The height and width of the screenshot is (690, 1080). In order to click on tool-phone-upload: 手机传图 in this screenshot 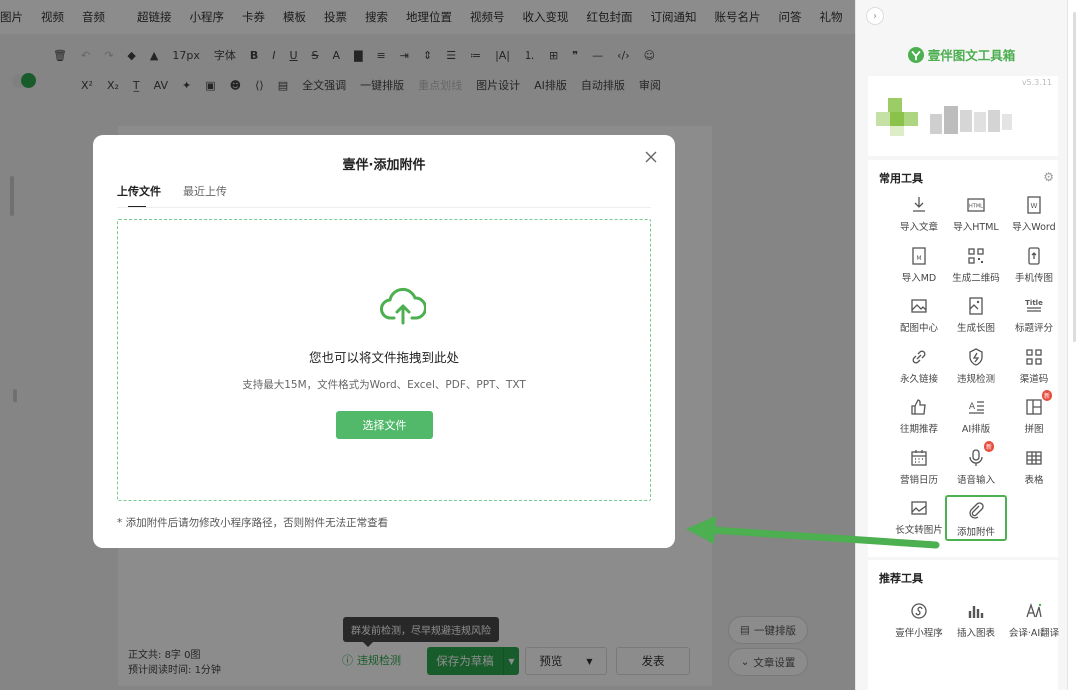, I will do `click(1034, 266)`.